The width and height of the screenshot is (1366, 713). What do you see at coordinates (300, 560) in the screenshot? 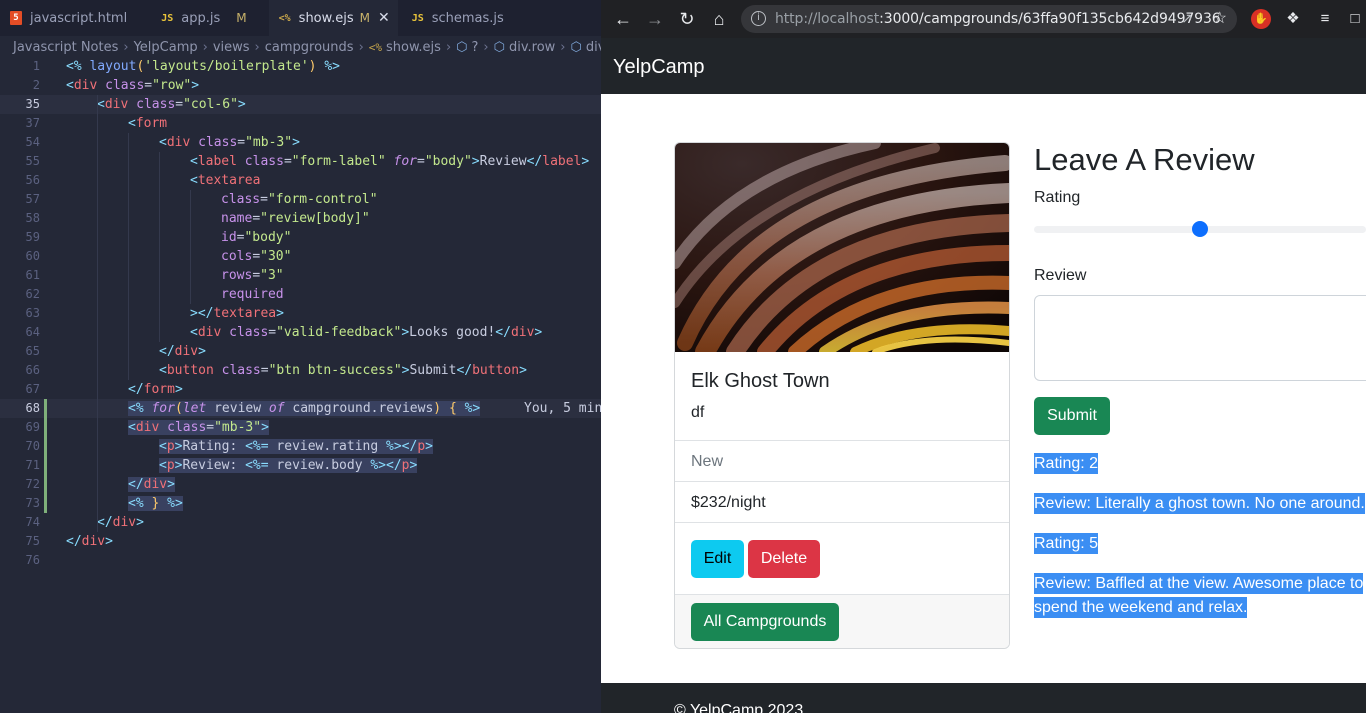
I see `code-line: 76` at bounding box center [300, 560].